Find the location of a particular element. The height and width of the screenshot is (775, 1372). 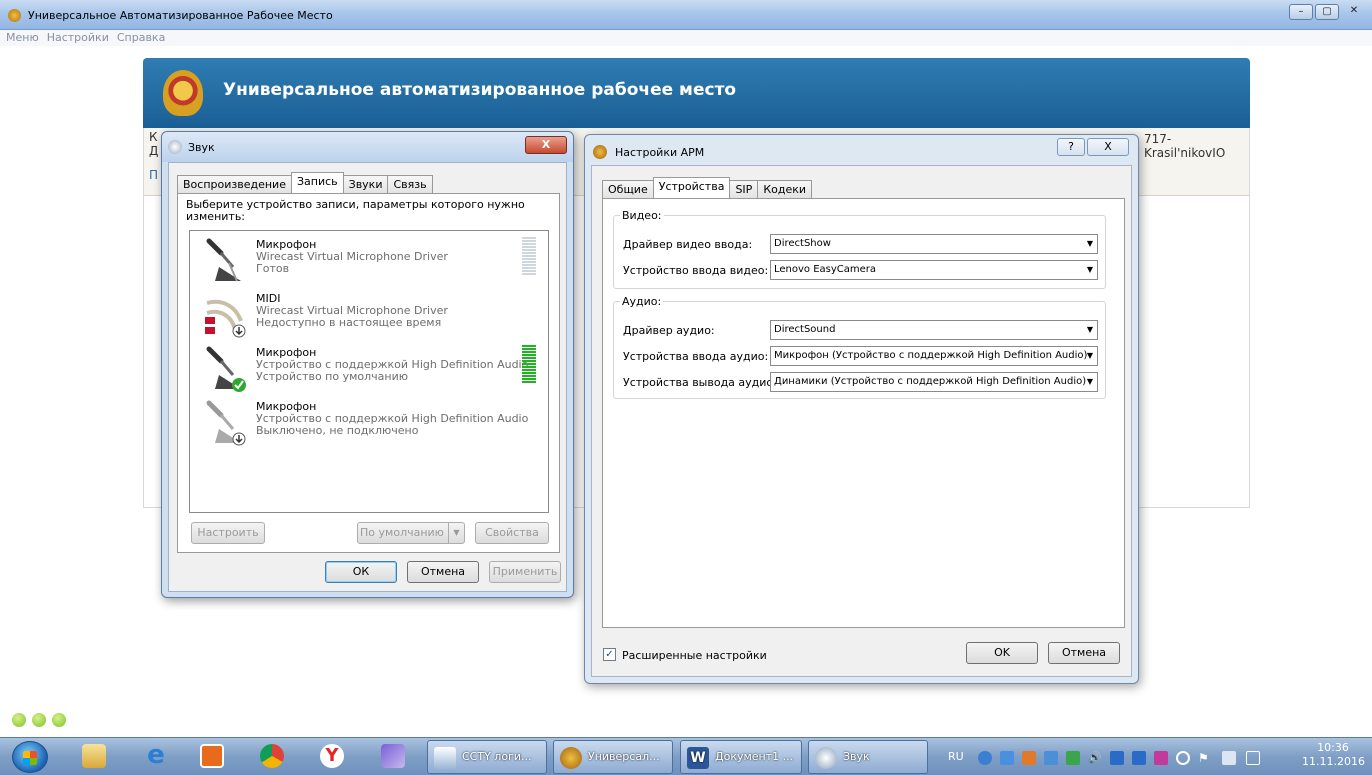

volume-icon: 🔊 is located at coordinates (1095, 758).